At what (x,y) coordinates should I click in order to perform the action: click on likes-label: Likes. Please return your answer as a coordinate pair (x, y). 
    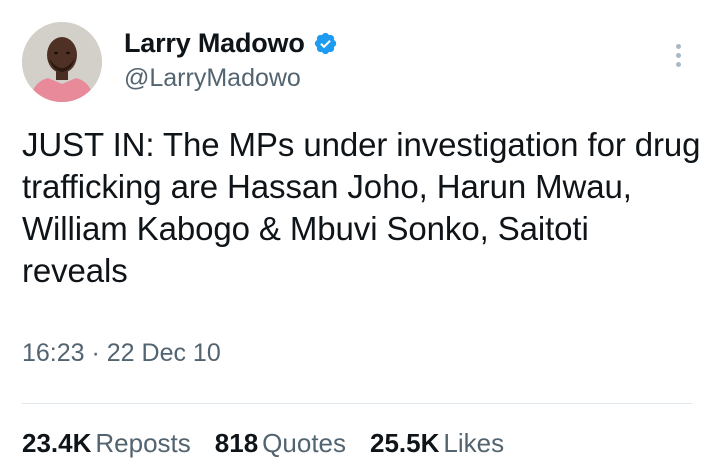
    Looking at the image, I should click on (474, 443).